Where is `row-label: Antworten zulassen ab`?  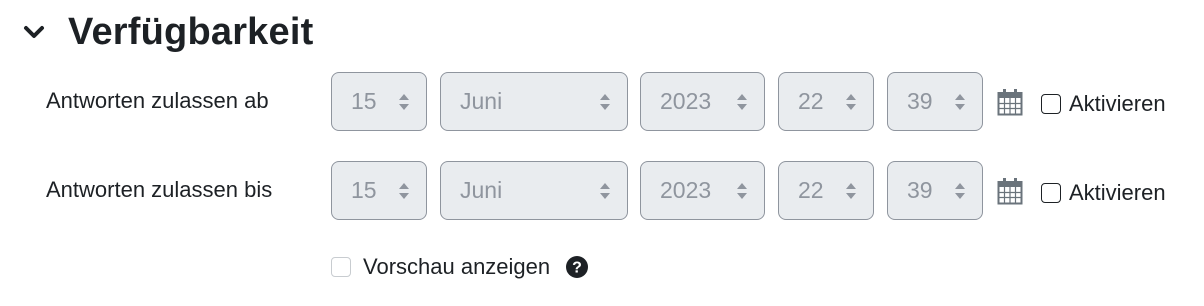 row-label: Antworten zulassen ab is located at coordinates (157, 100).